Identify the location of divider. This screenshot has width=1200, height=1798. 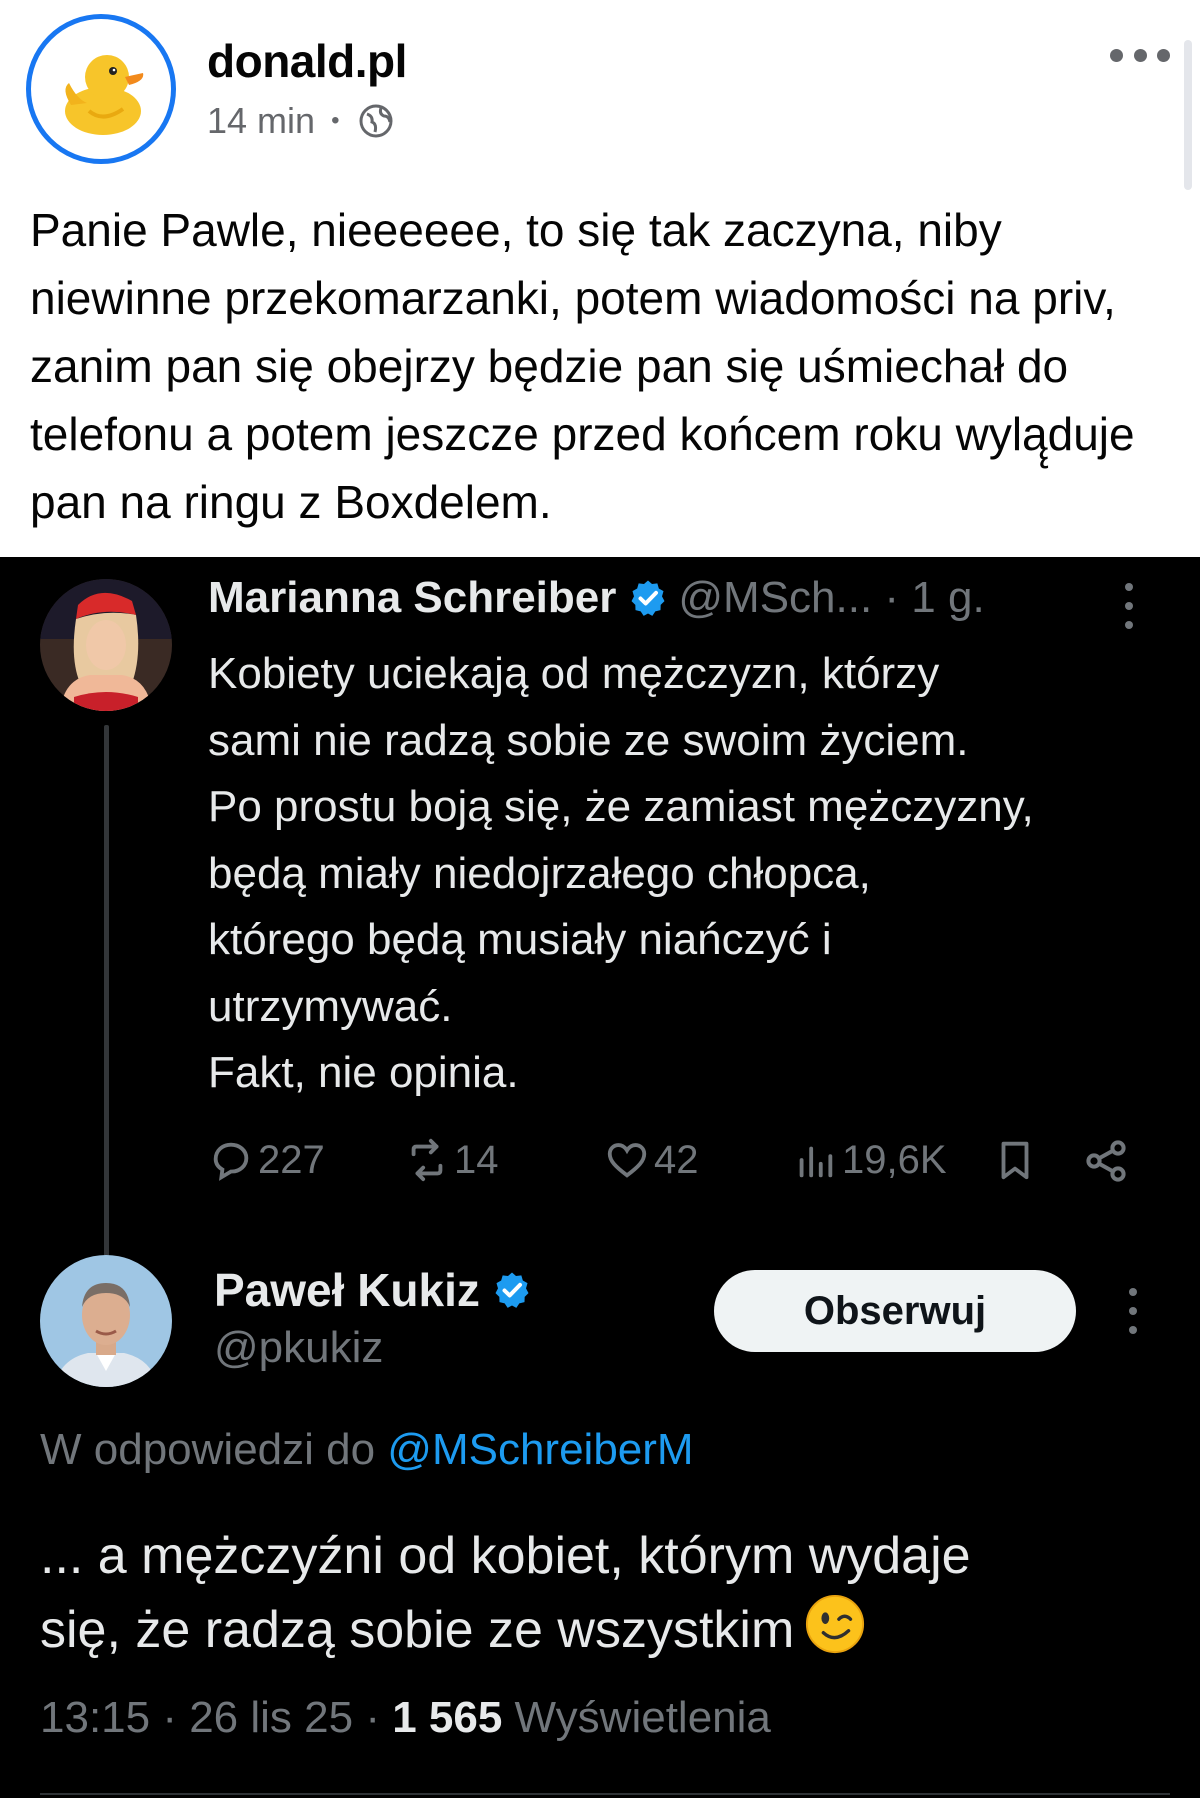
(605, 1794).